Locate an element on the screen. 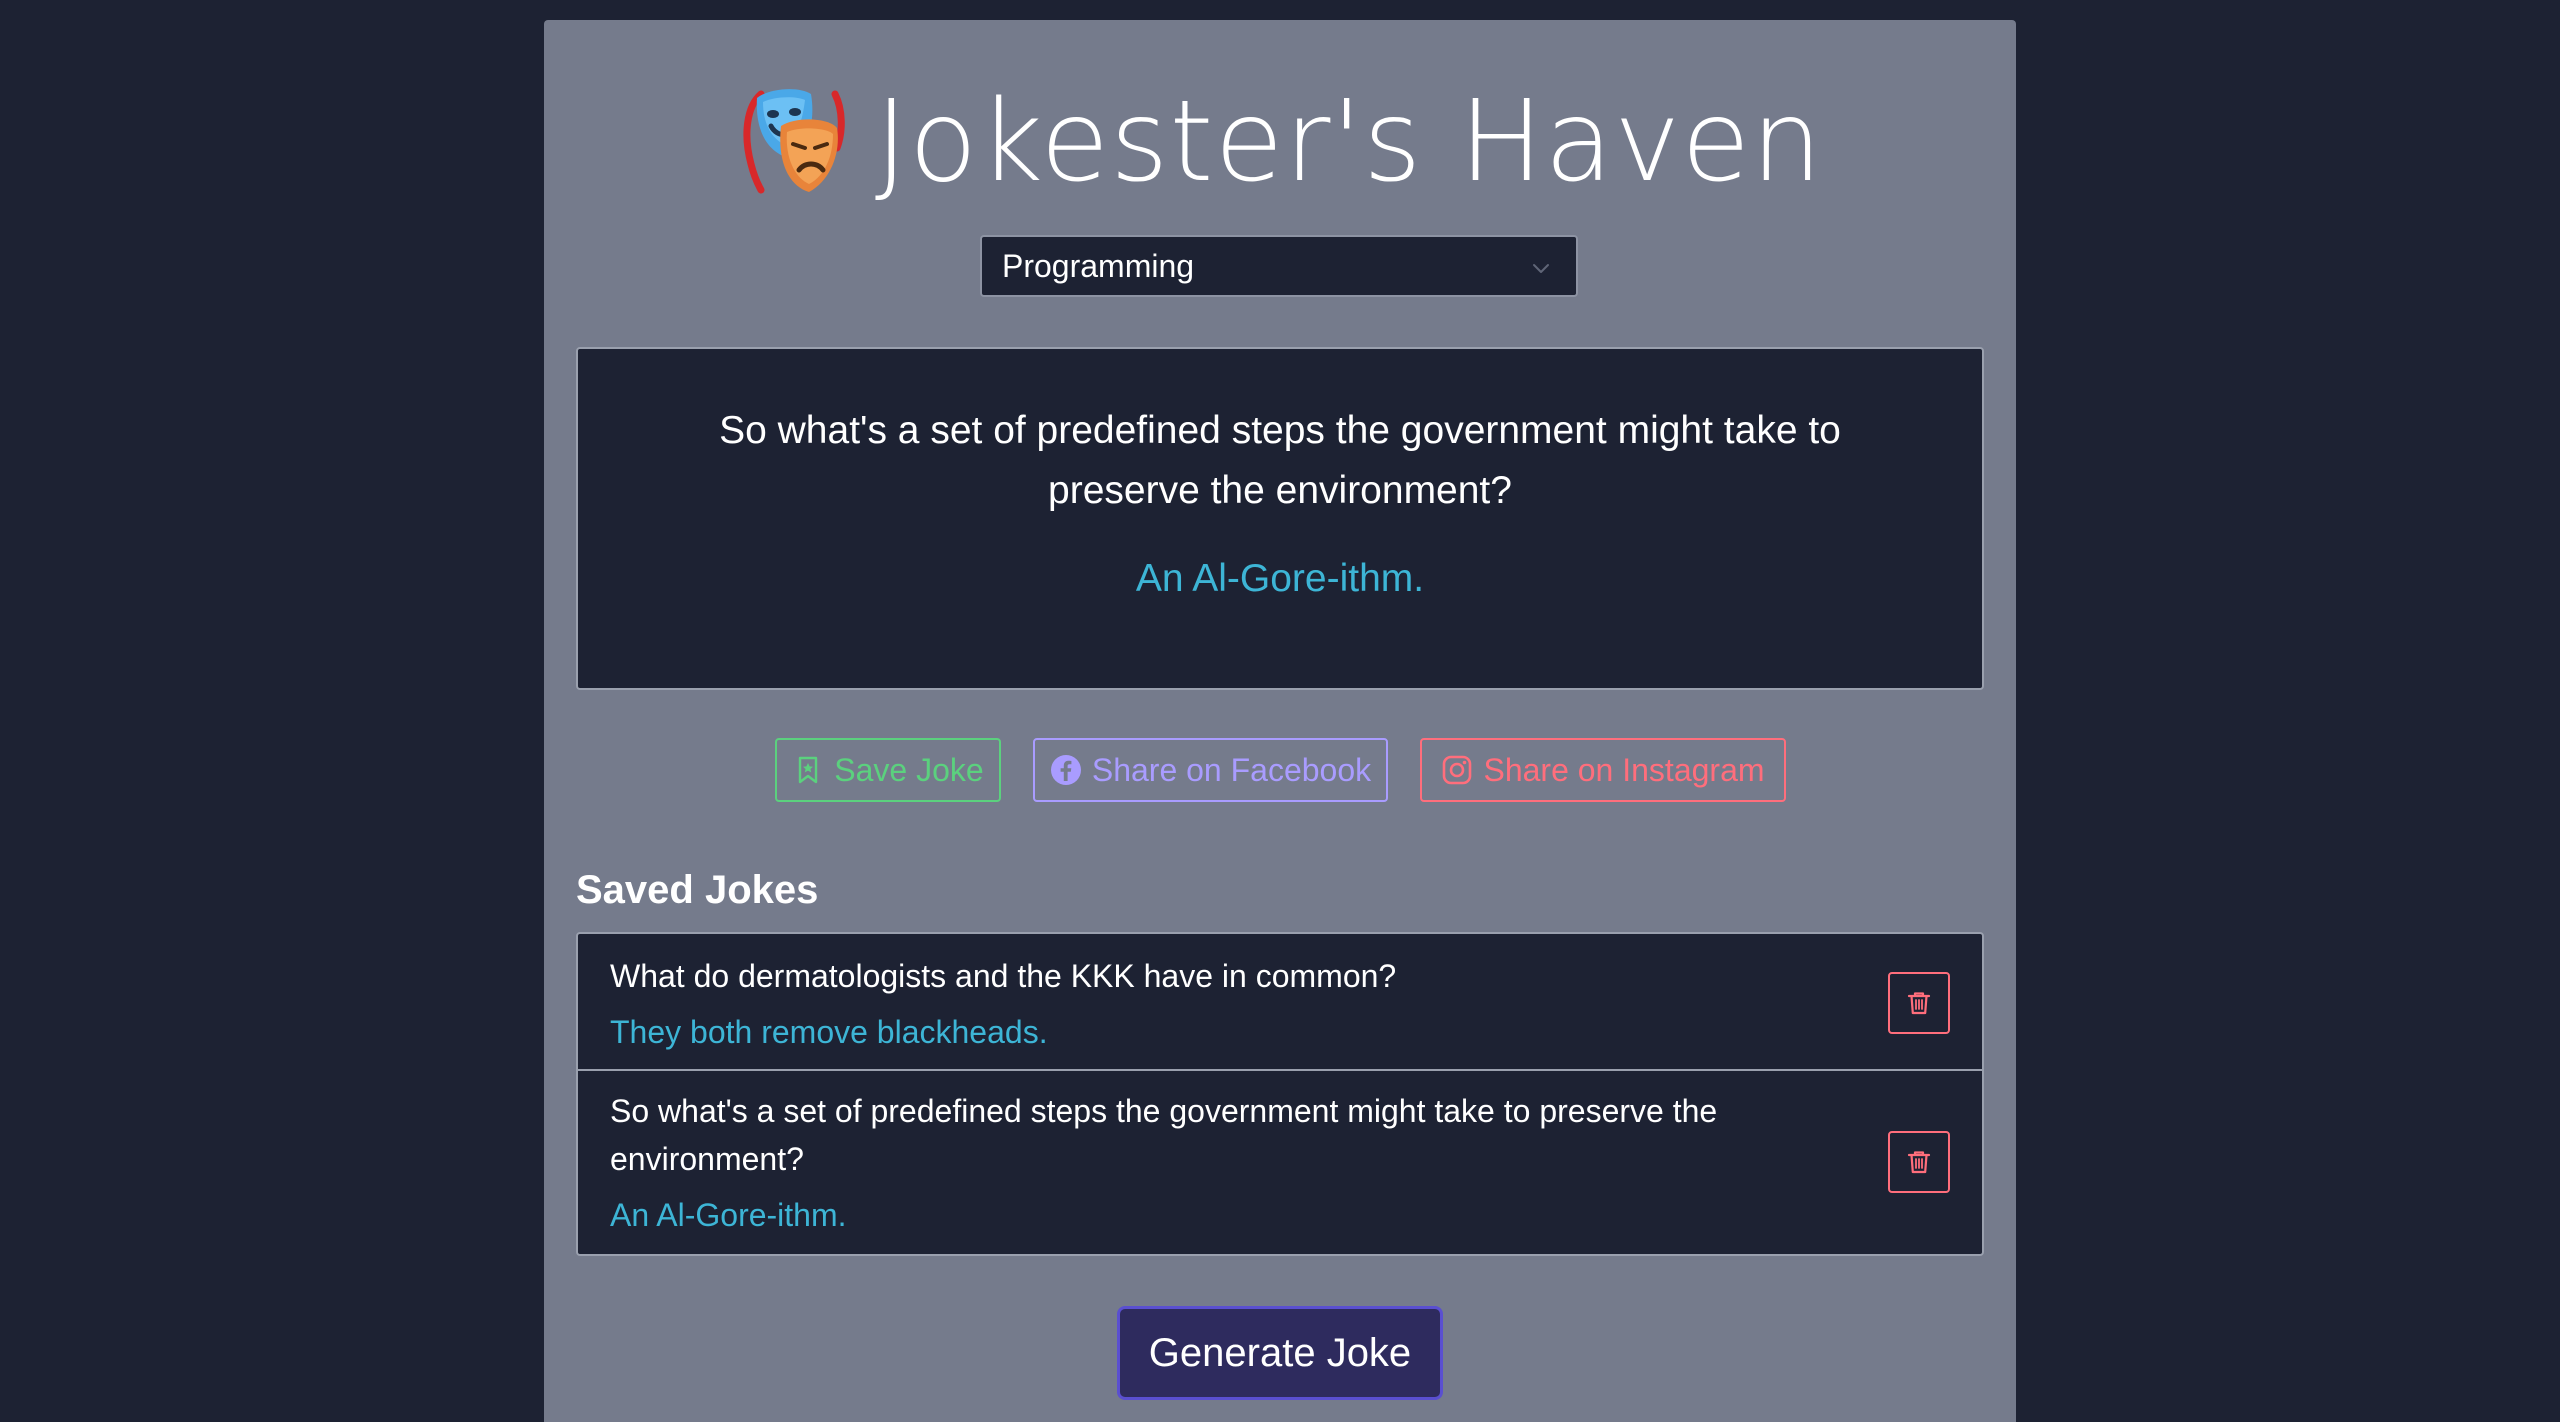 This screenshot has height=1422, width=2560. facebook-icon is located at coordinates (1065, 770).